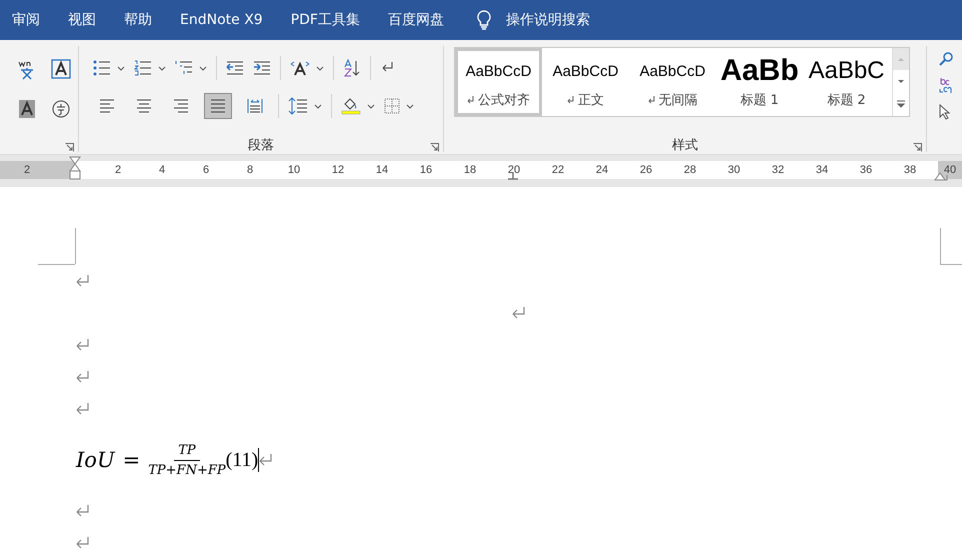  What do you see at coordinates (822, 170) in the screenshot?
I see `ruler-number: 34` at bounding box center [822, 170].